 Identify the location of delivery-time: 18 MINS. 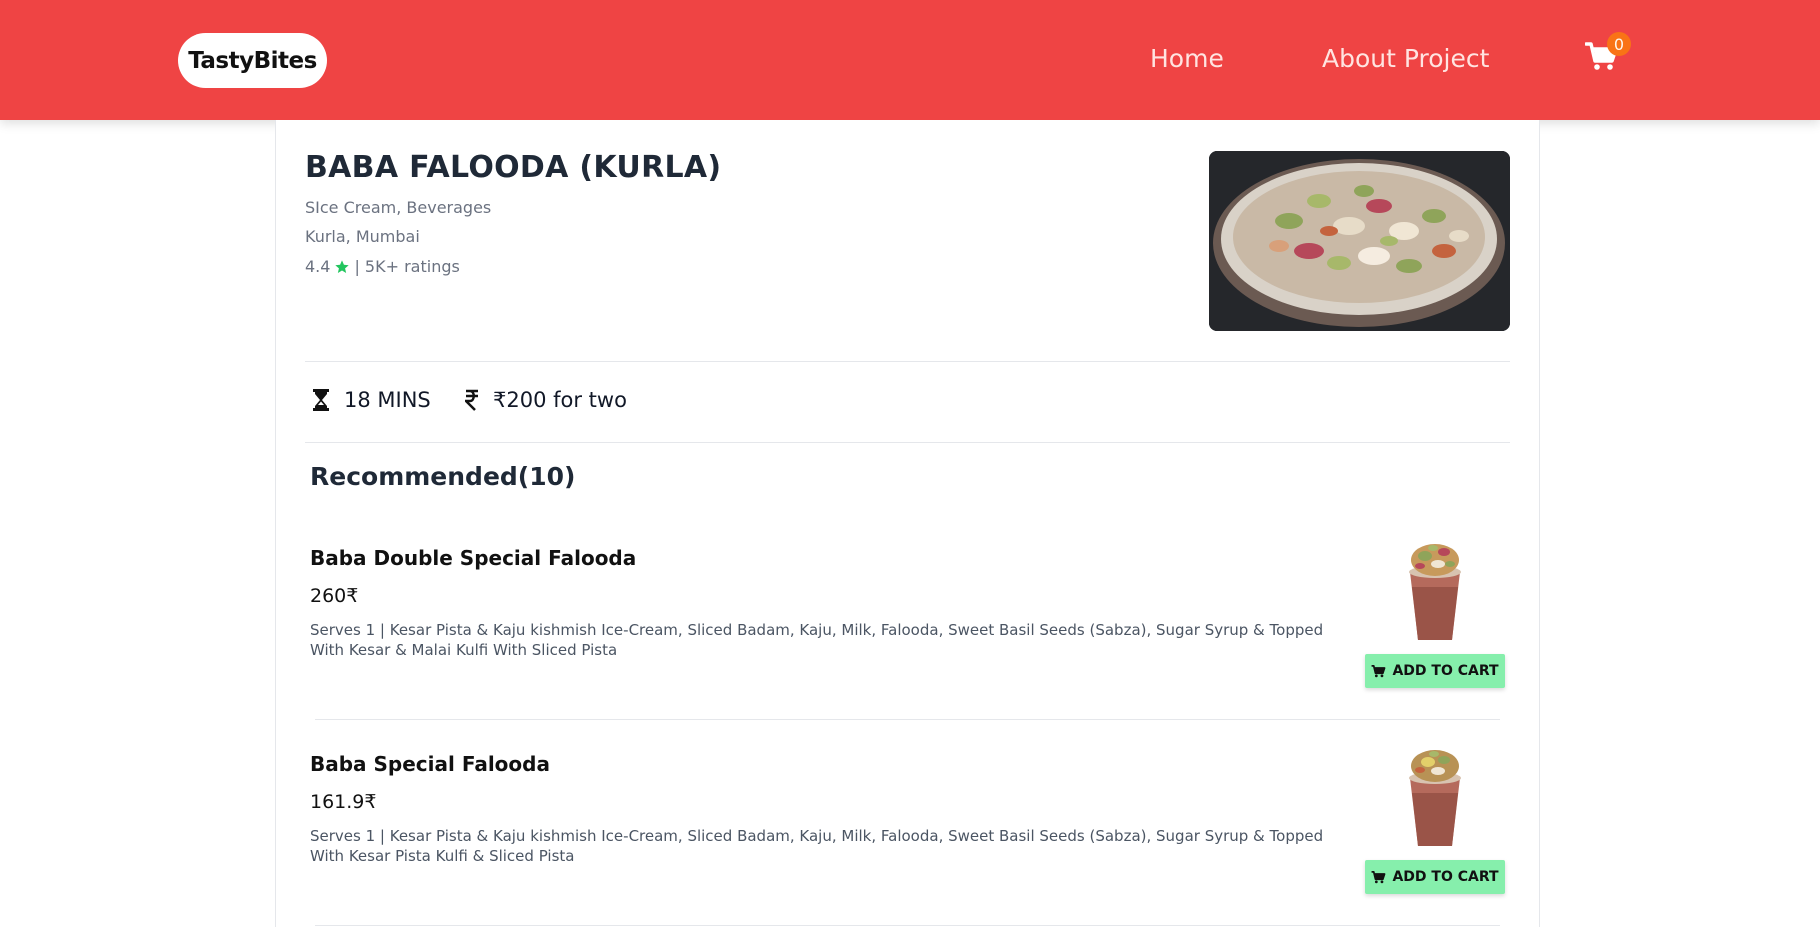
(371, 400).